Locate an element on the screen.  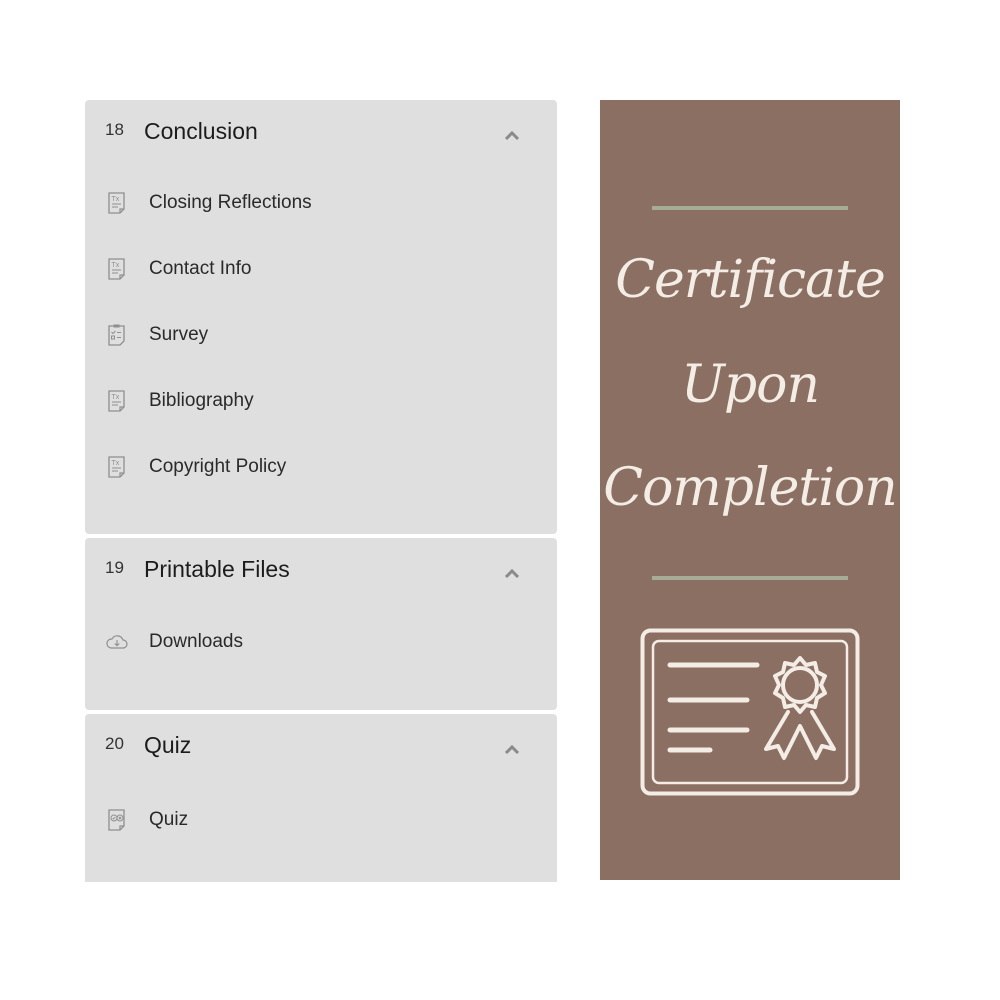
module-number: 18 is located at coordinates (114, 129).